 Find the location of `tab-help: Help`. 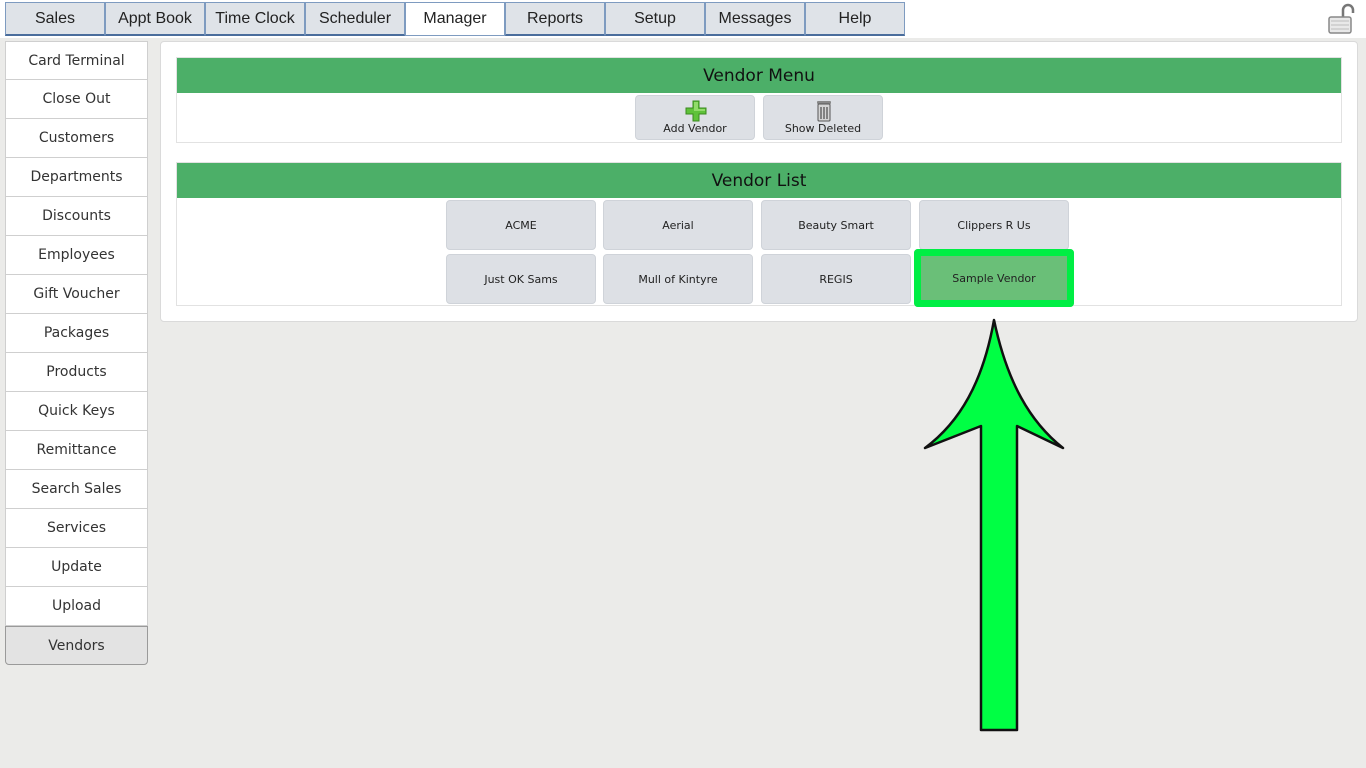

tab-help: Help is located at coordinates (855, 19).